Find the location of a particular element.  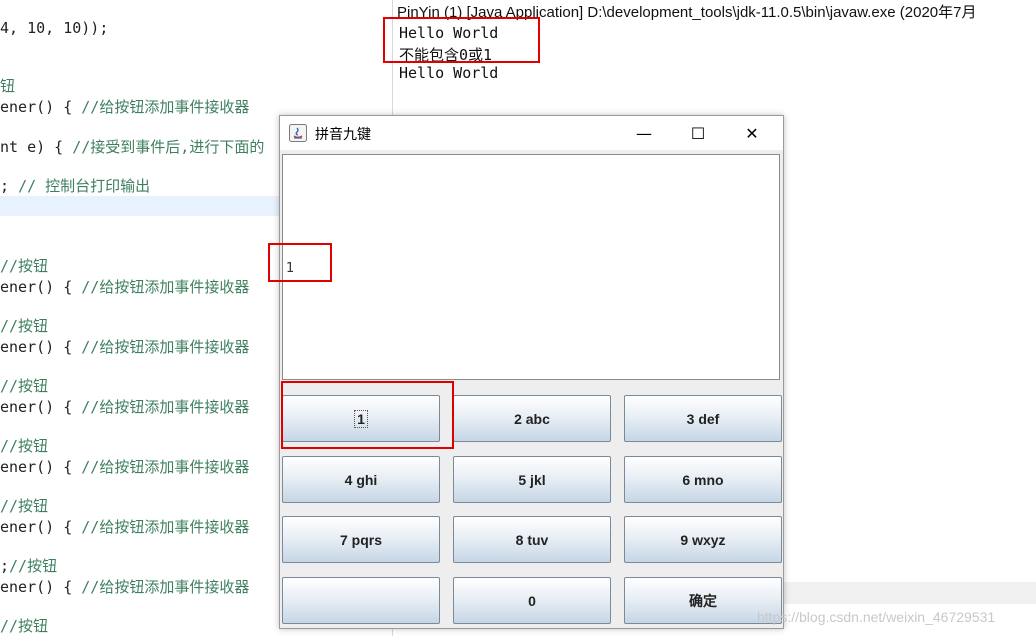

key-label: 5 jkl is located at coordinates (532, 479).